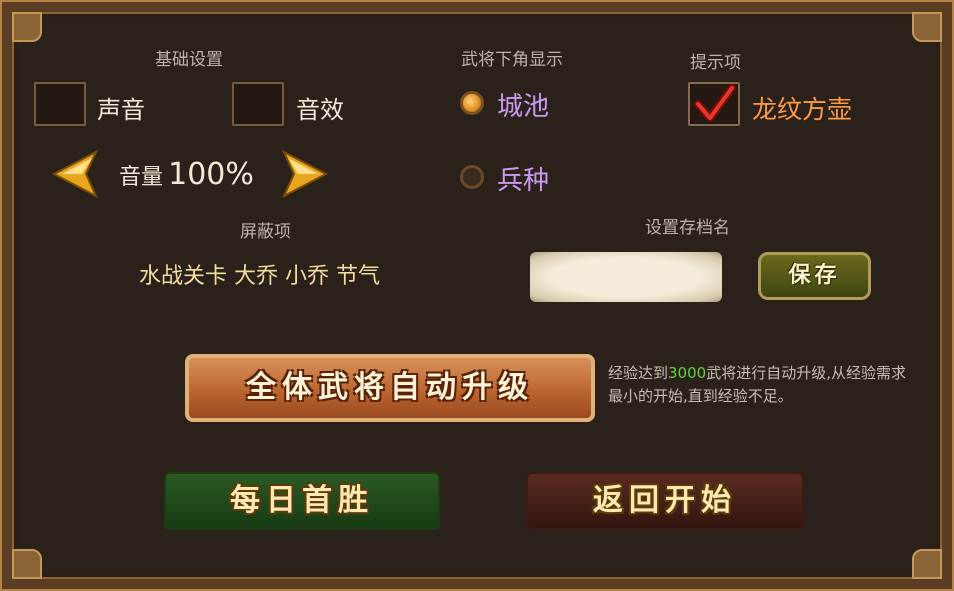 Image resolution: width=954 pixels, height=591 pixels. What do you see at coordinates (141, 177) in the screenshot?
I see `volume-label: 音量` at bounding box center [141, 177].